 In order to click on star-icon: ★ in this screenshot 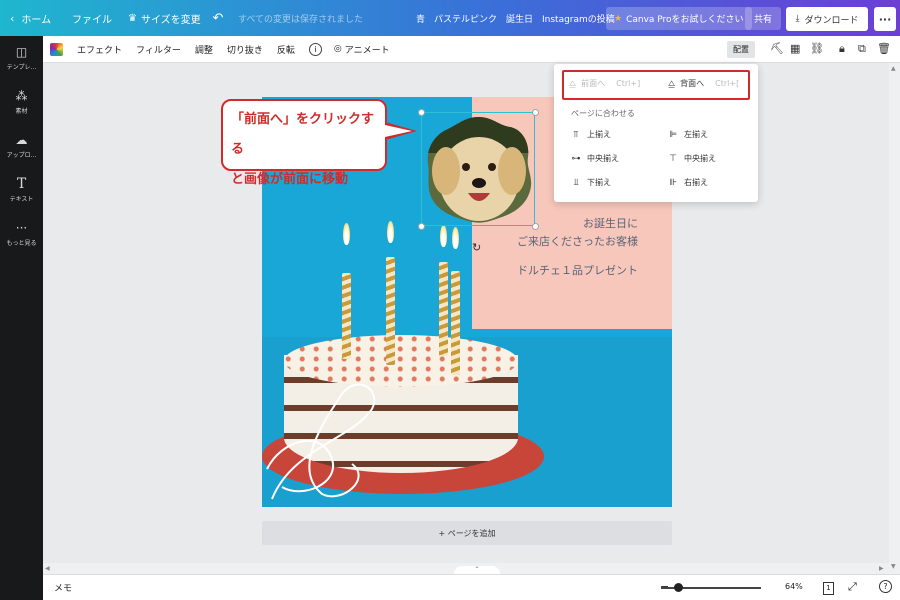, I will do `click(618, 18)`.